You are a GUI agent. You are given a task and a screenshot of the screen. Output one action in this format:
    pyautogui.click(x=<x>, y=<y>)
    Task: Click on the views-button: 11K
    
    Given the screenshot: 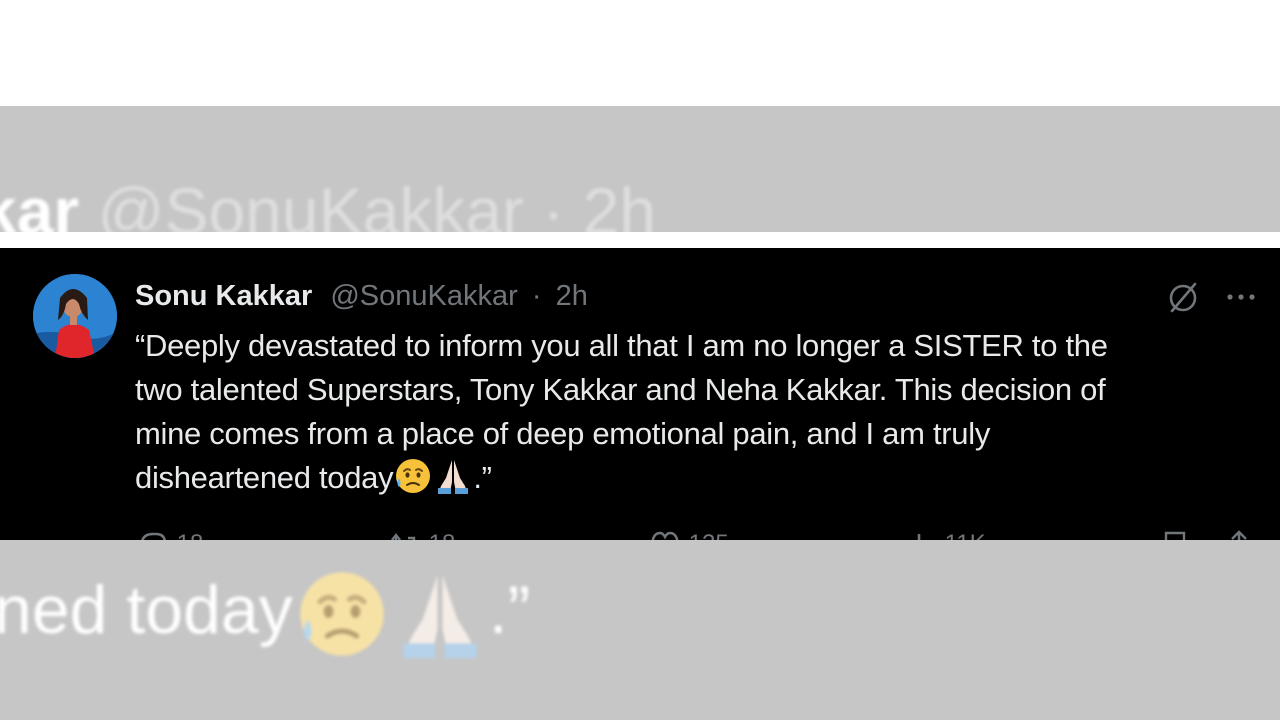 What is the action you would take?
    pyautogui.click(x=945, y=532)
    